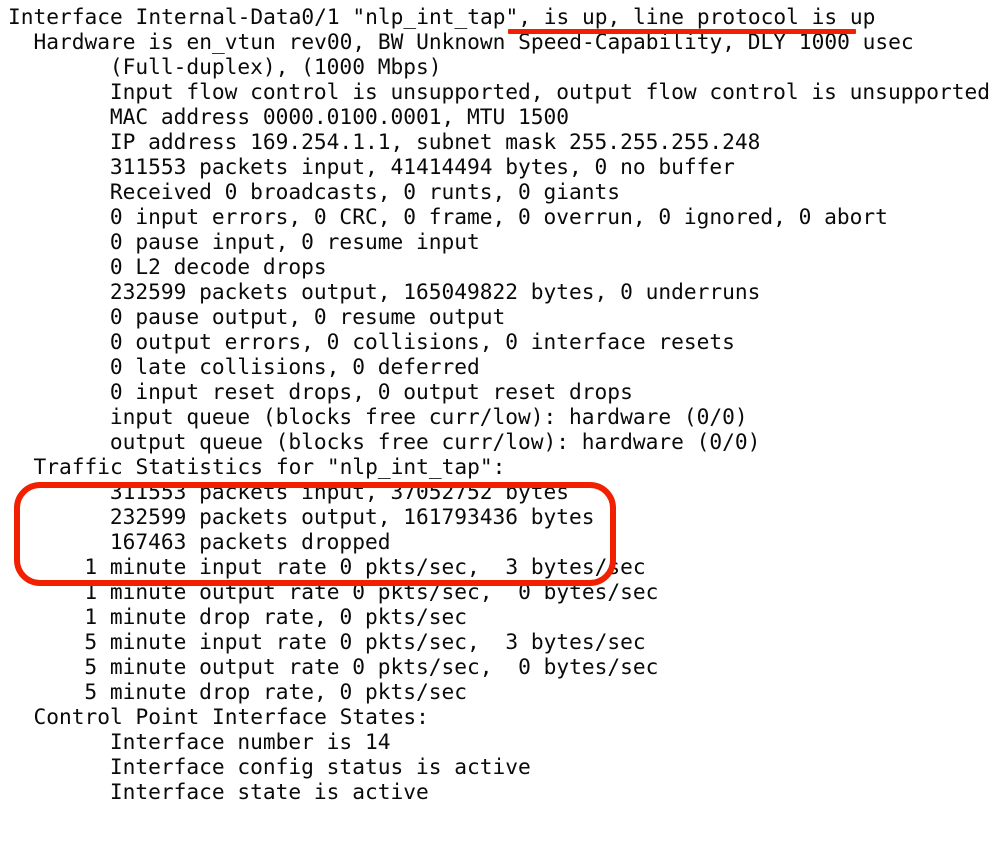  I want to click on cli-line: Traffic Statistics for "nlp_int_tap":, so click(269, 466).